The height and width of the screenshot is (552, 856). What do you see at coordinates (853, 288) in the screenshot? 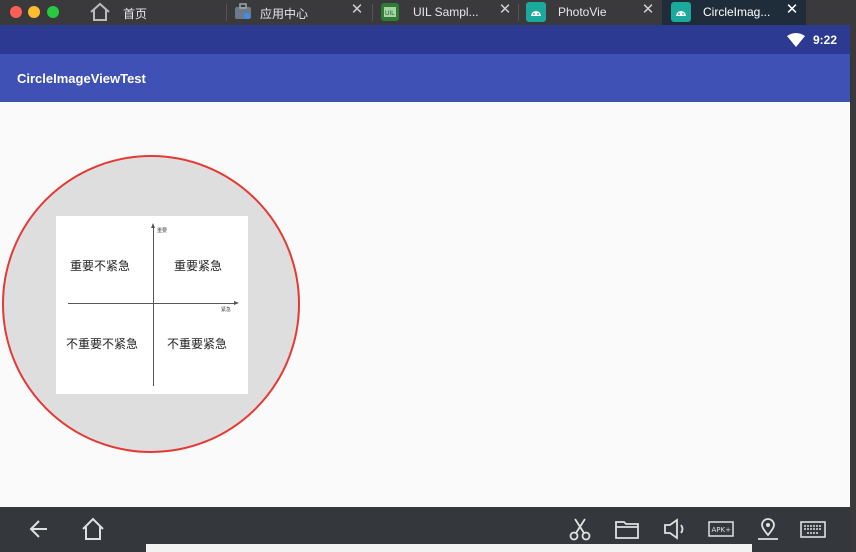
I see `window-edge` at bounding box center [853, 288].